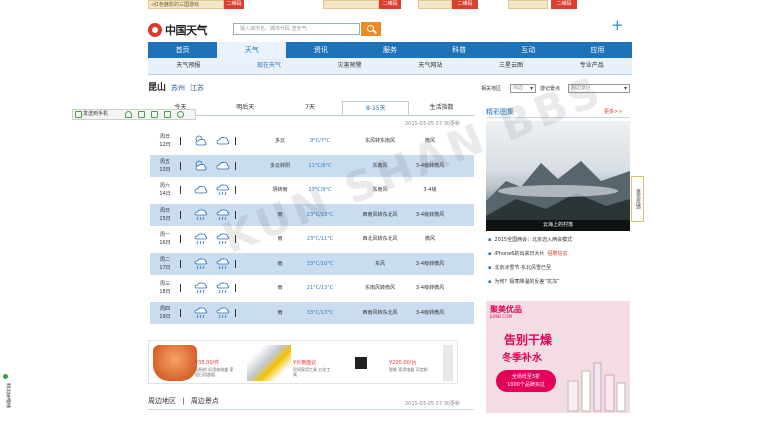 Image resolution: width=780 pixels, height=426 pixels. I want to click on location-title: 昆山 苏州 江苏, so click(176, 86).